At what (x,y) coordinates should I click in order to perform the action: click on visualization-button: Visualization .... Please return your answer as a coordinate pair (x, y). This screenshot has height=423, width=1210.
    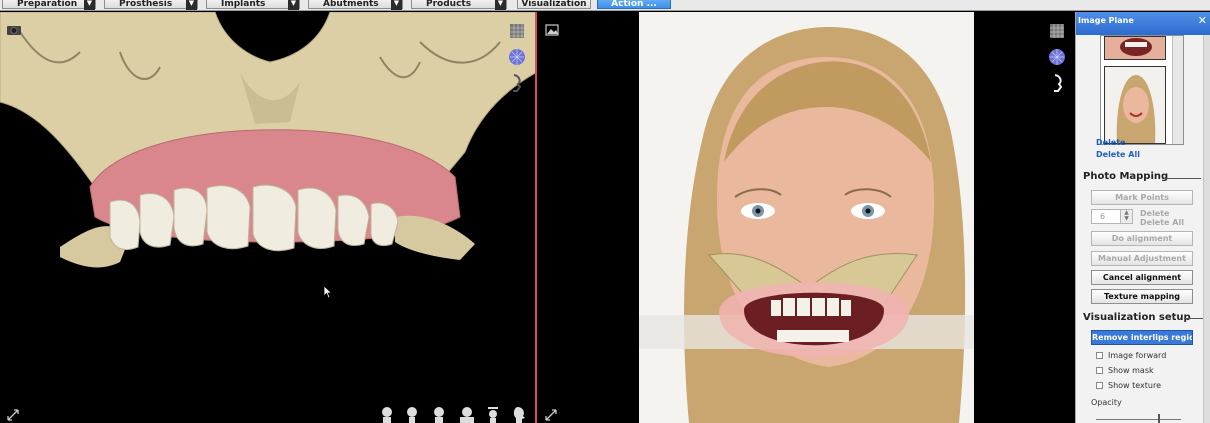
    Looking at the image, I should click on (554, 4).